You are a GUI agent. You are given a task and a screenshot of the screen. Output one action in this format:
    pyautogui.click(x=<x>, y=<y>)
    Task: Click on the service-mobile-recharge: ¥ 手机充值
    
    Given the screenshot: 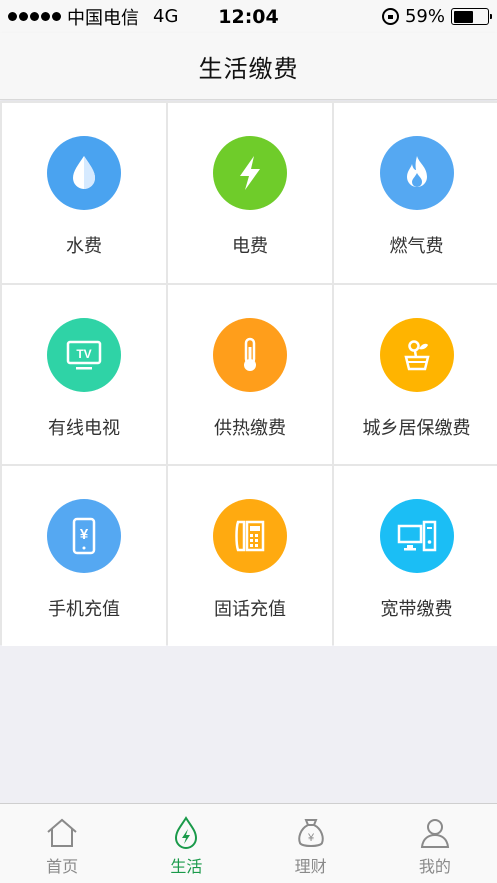 What is the action you would take?
    pyautogui.click(x=84, y=556)
    